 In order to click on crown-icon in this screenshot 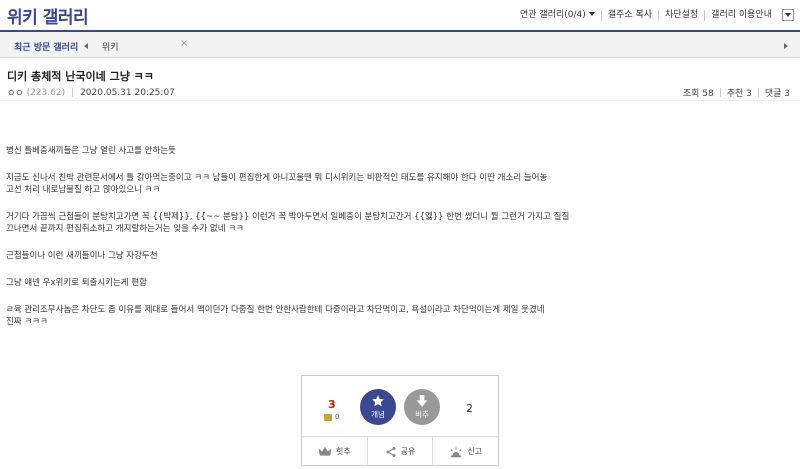, I will do `click(325, 451)`.